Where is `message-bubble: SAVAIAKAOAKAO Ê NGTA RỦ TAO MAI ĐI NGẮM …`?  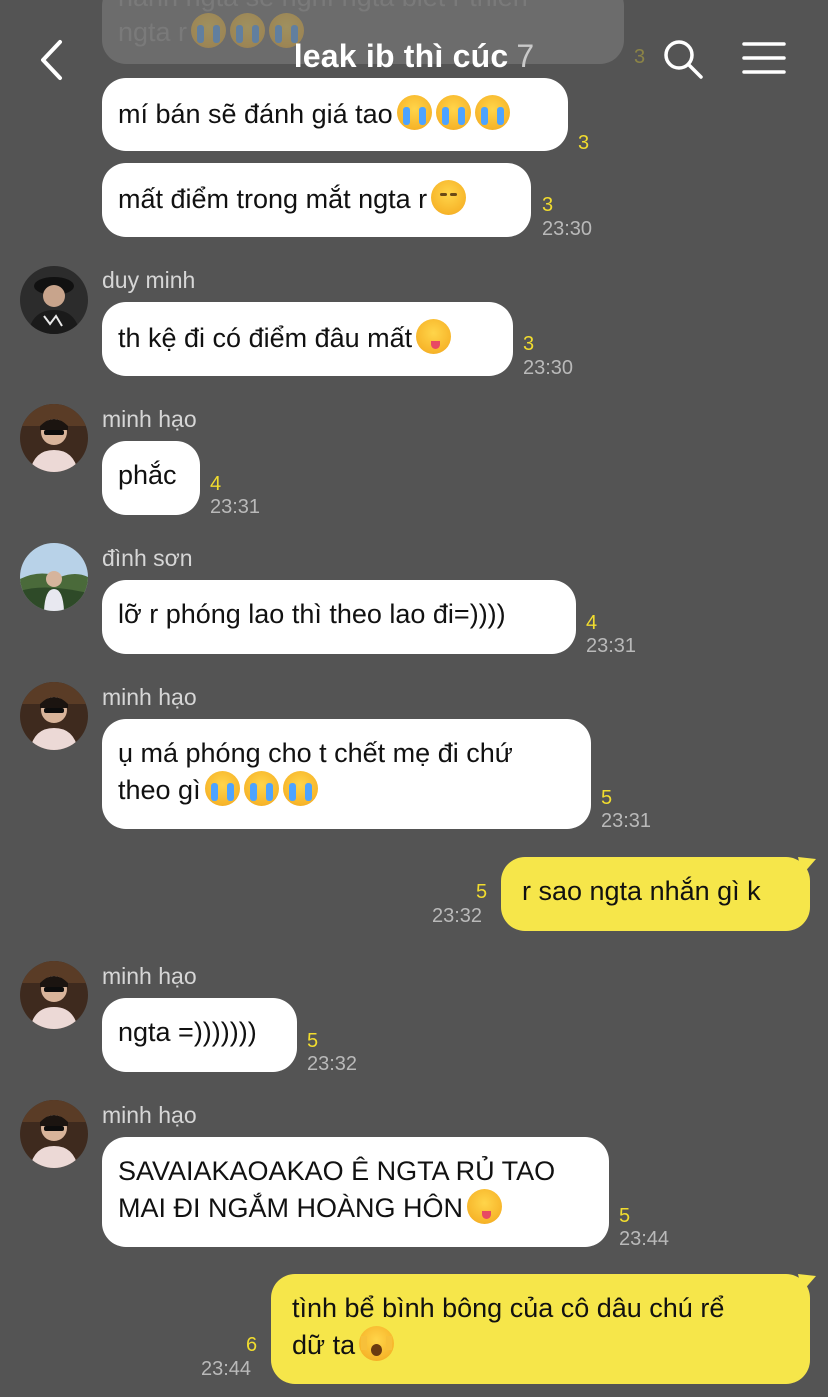 message-bubble: SAVAIAKAOAKAO Ê NGTA RỦ TAO MAI ĐI NGẮM … is located at coordinates (355, 1192).